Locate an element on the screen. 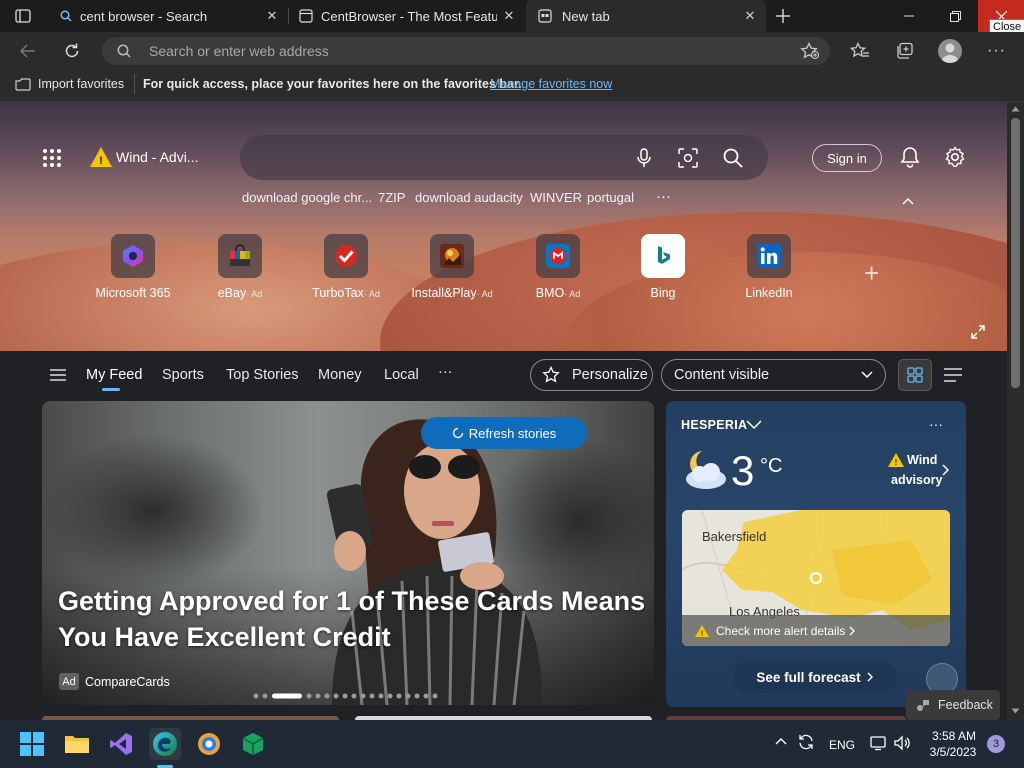  sign-in-button: Sign in is located at coordinates (847, 158).